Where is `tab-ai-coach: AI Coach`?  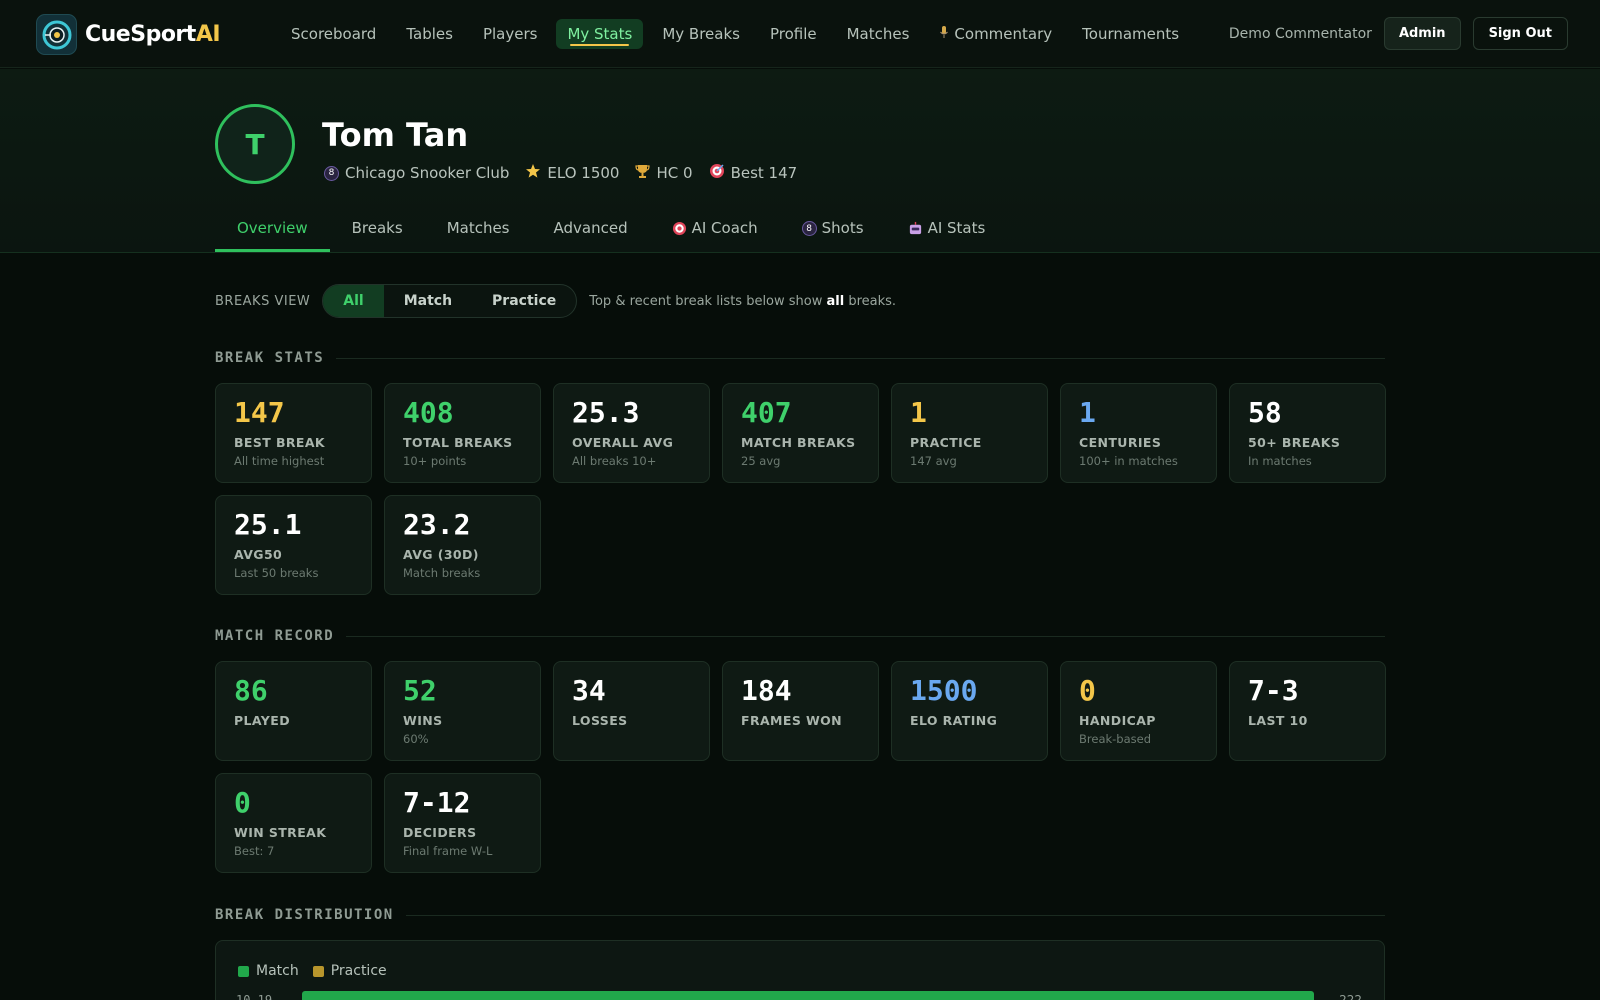 tab-ai-coach: AI Coach is located at coordinates (715, 232).